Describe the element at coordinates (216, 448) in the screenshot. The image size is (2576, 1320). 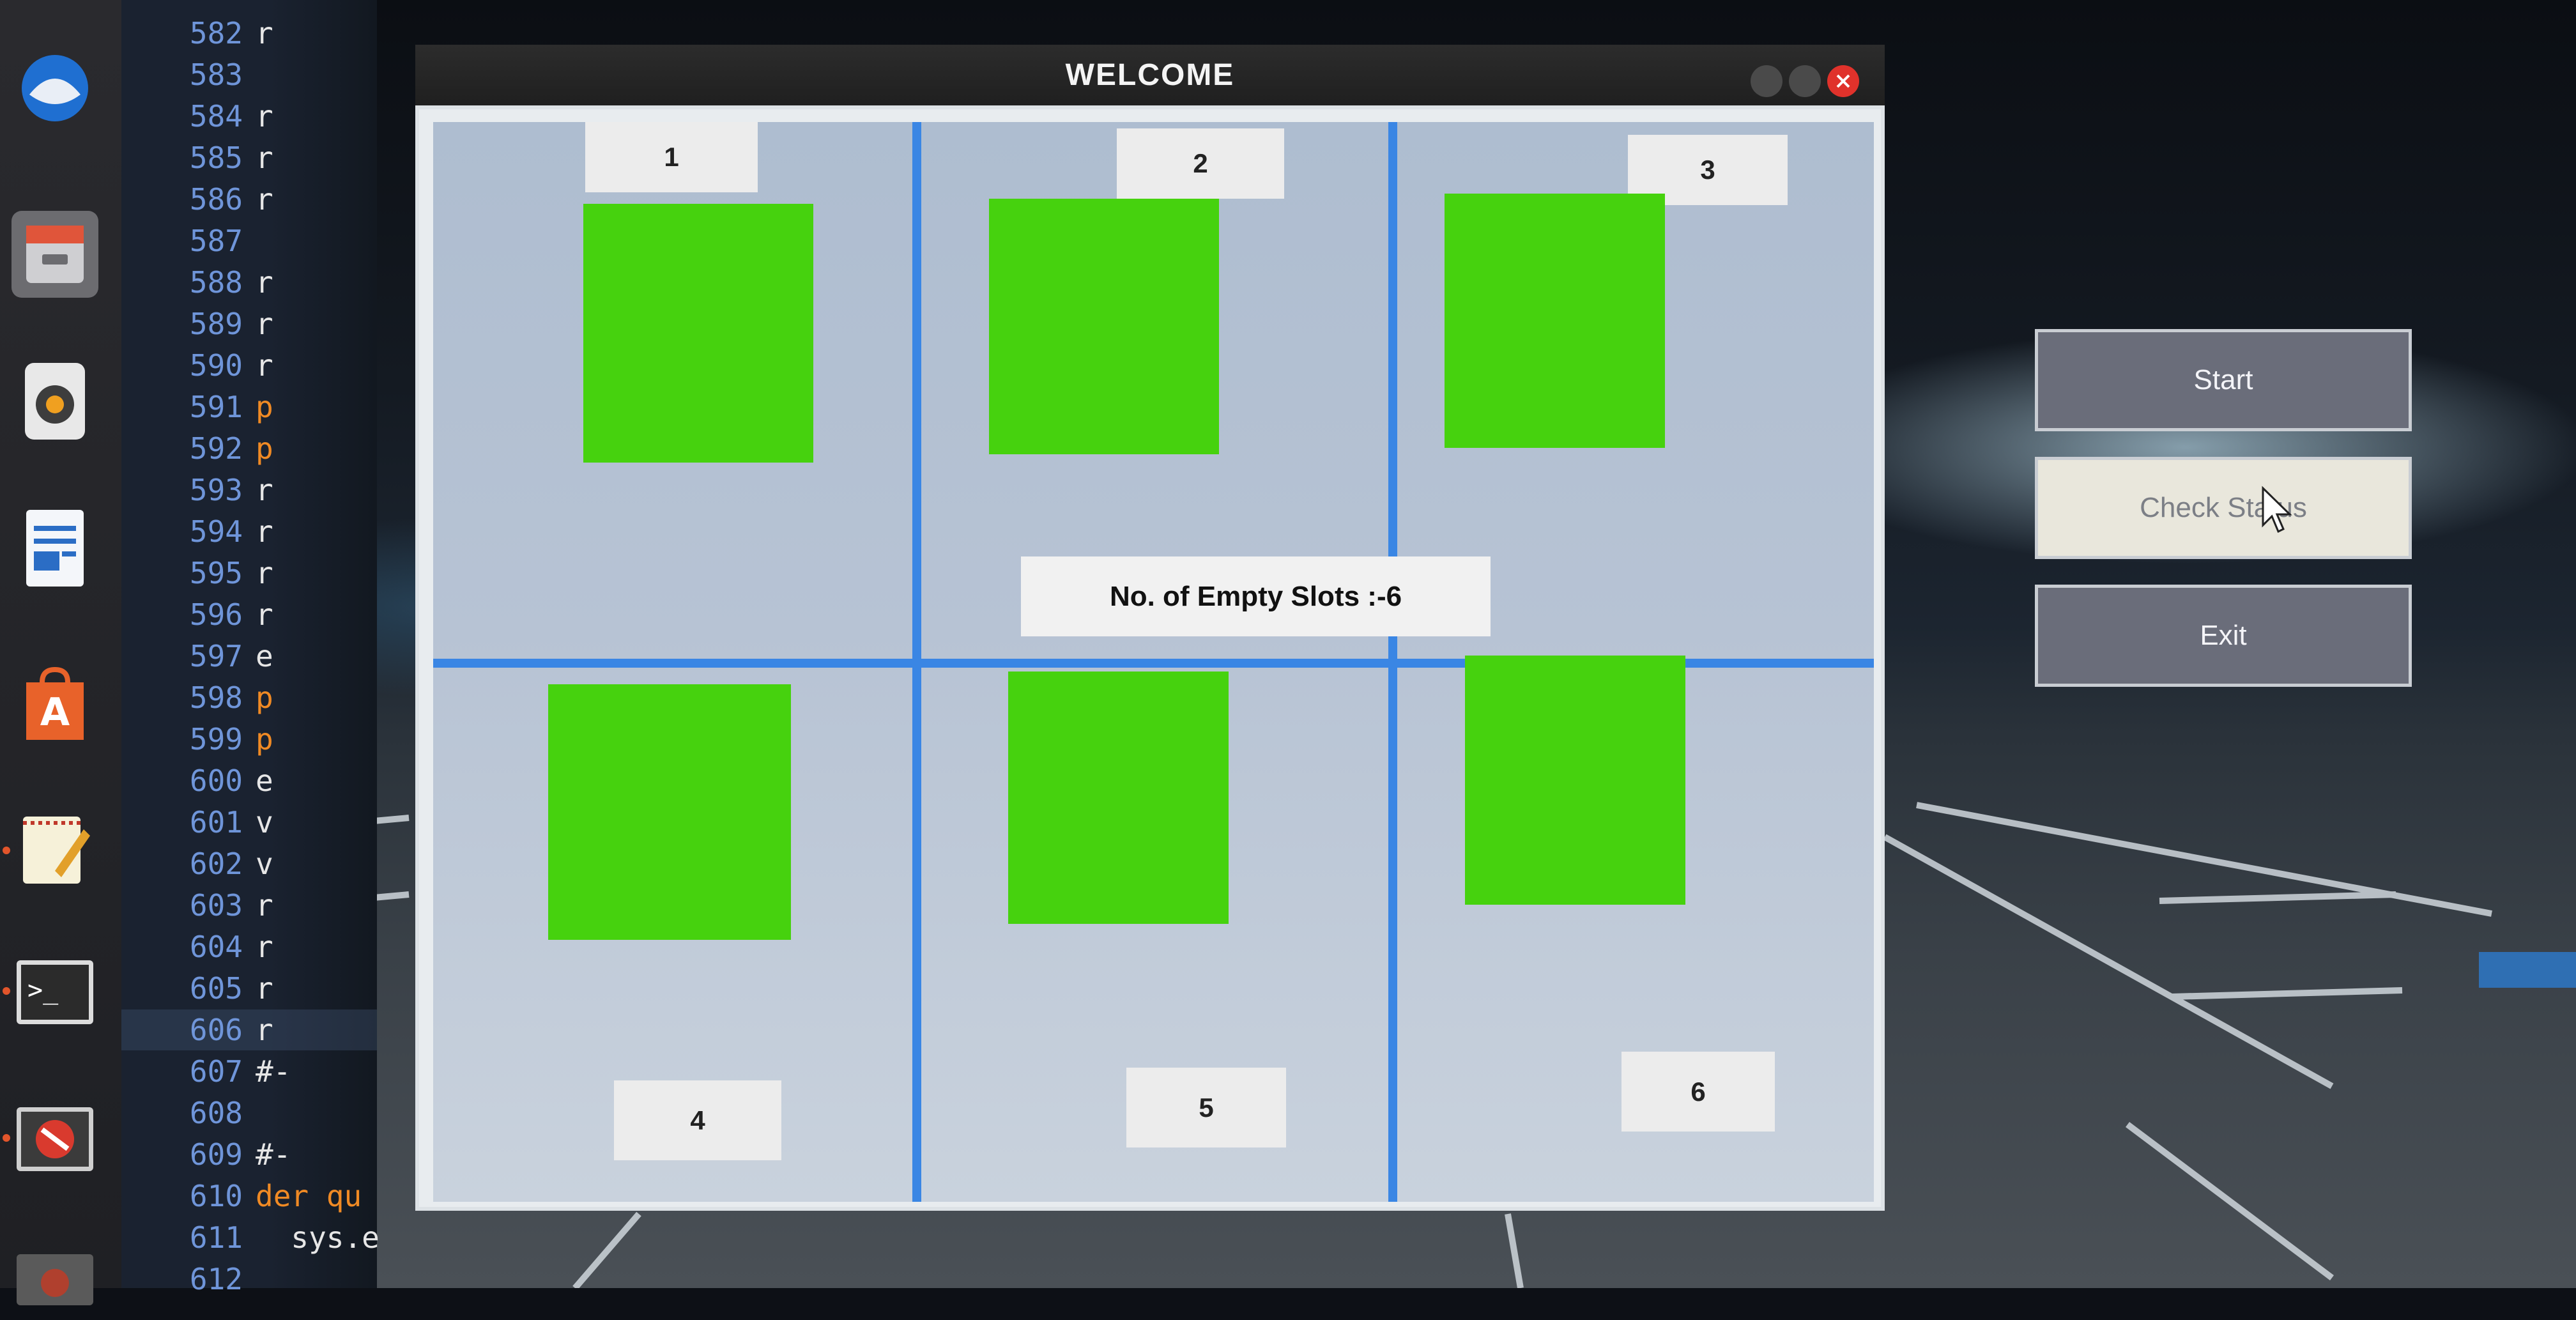
I see `line-number: 592` at that location.